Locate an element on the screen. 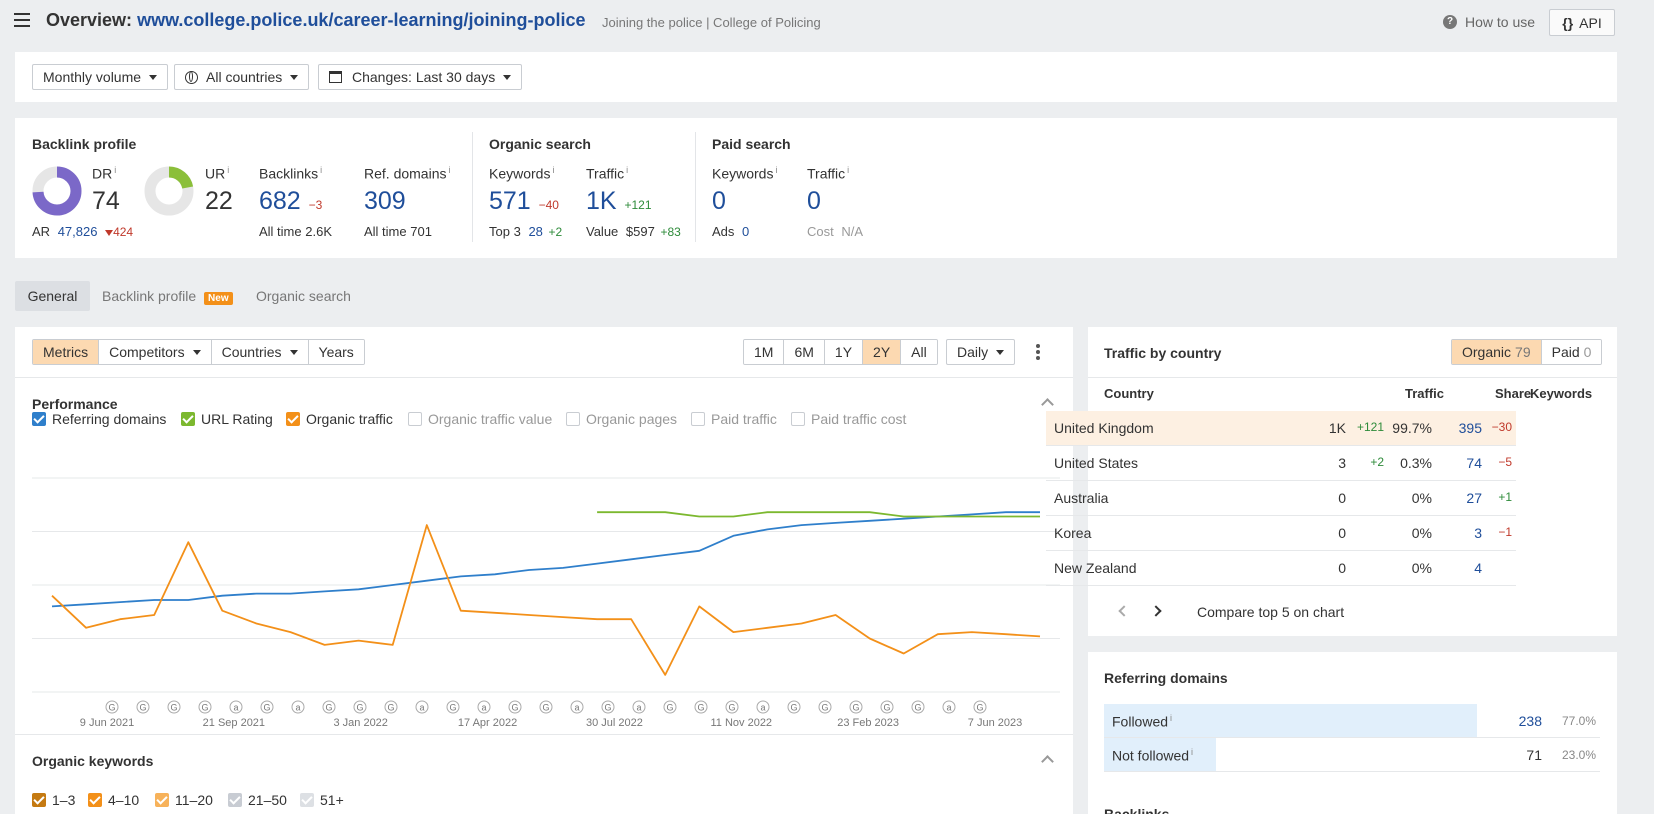  countries-chart-label: Countries is located at coordinates (251, 352).